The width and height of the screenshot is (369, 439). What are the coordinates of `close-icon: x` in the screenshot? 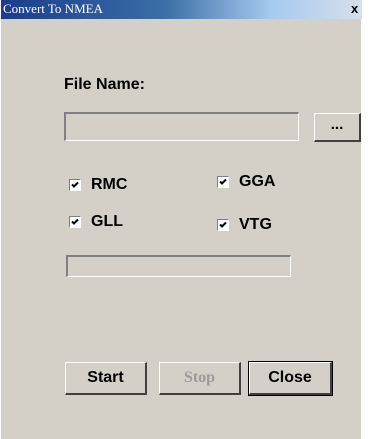 It's located at (358, 9).